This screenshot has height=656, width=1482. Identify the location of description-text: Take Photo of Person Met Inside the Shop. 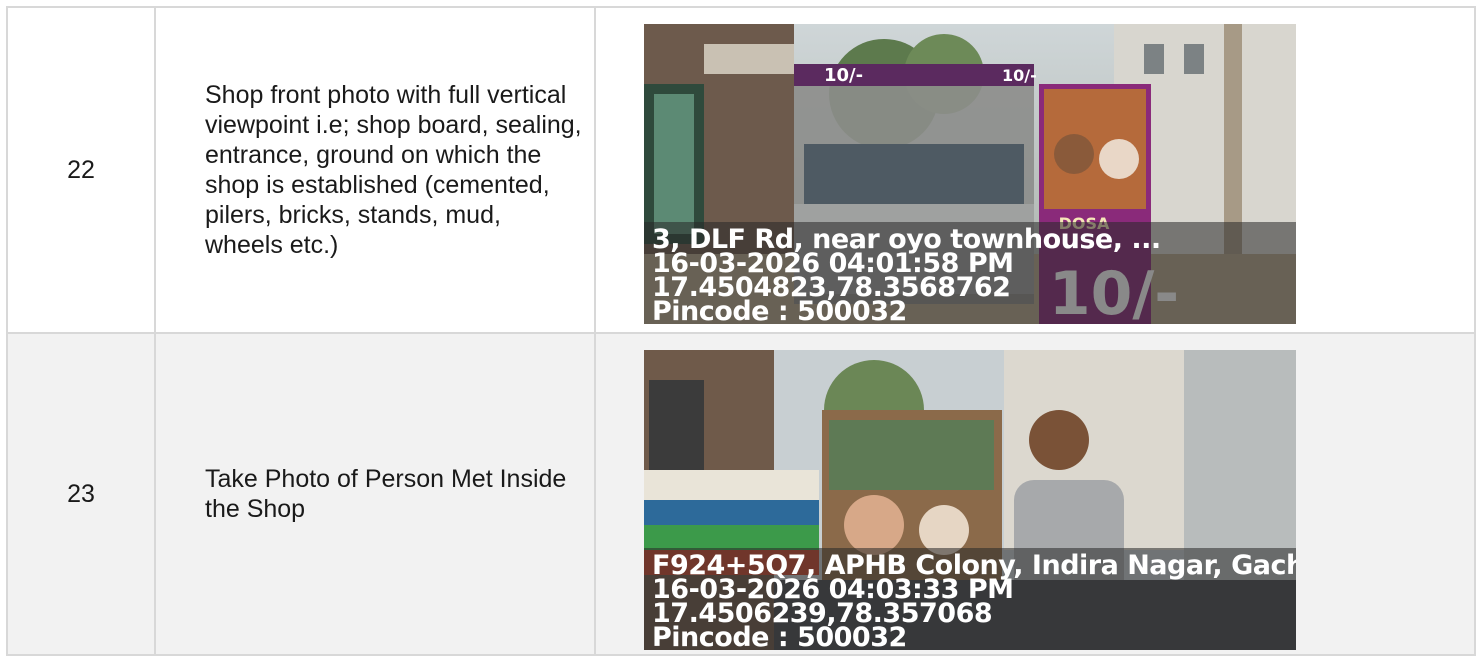
(386, 494).